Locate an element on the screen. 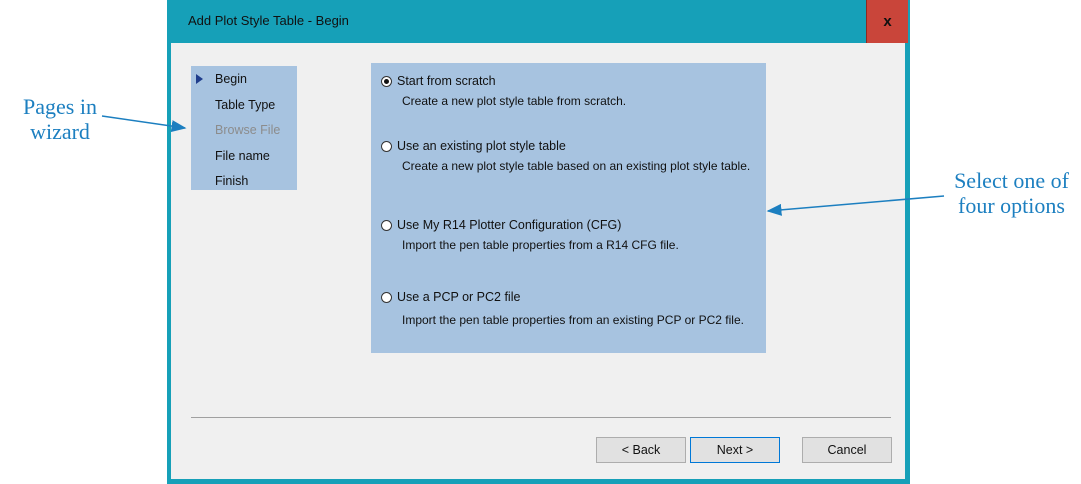 This screenshot has height=484, width=1081. back-button: < Back is located at coordinates (641, 450).